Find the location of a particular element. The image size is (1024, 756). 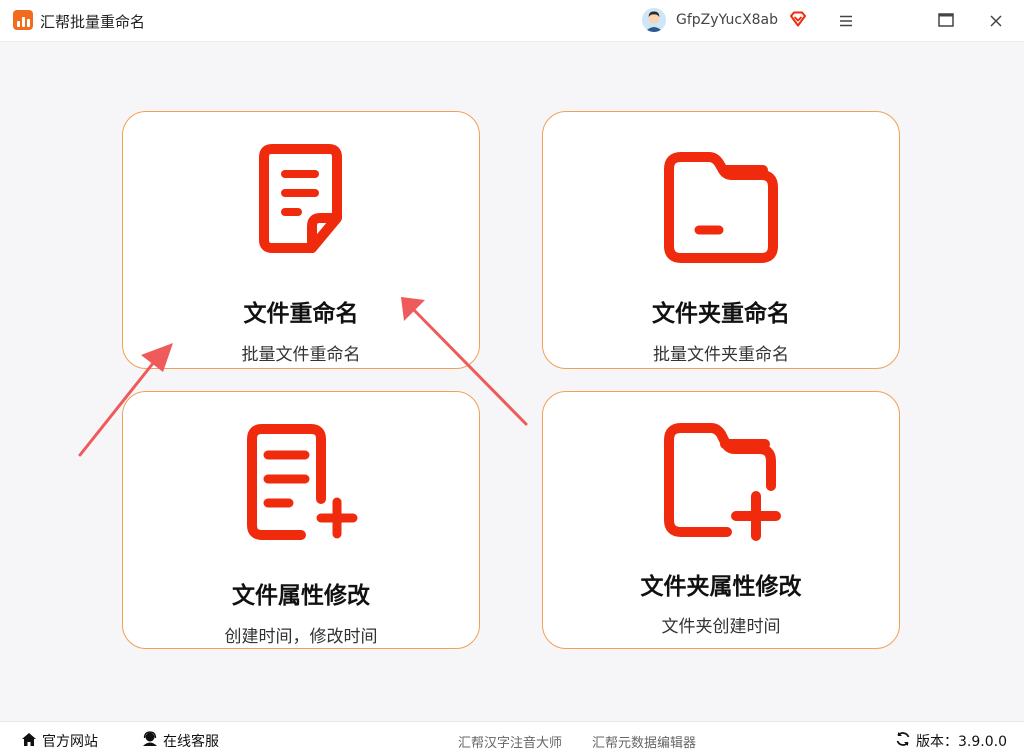

version-label: 版本：3.9.0.0 is located at coordinates (961, 742).